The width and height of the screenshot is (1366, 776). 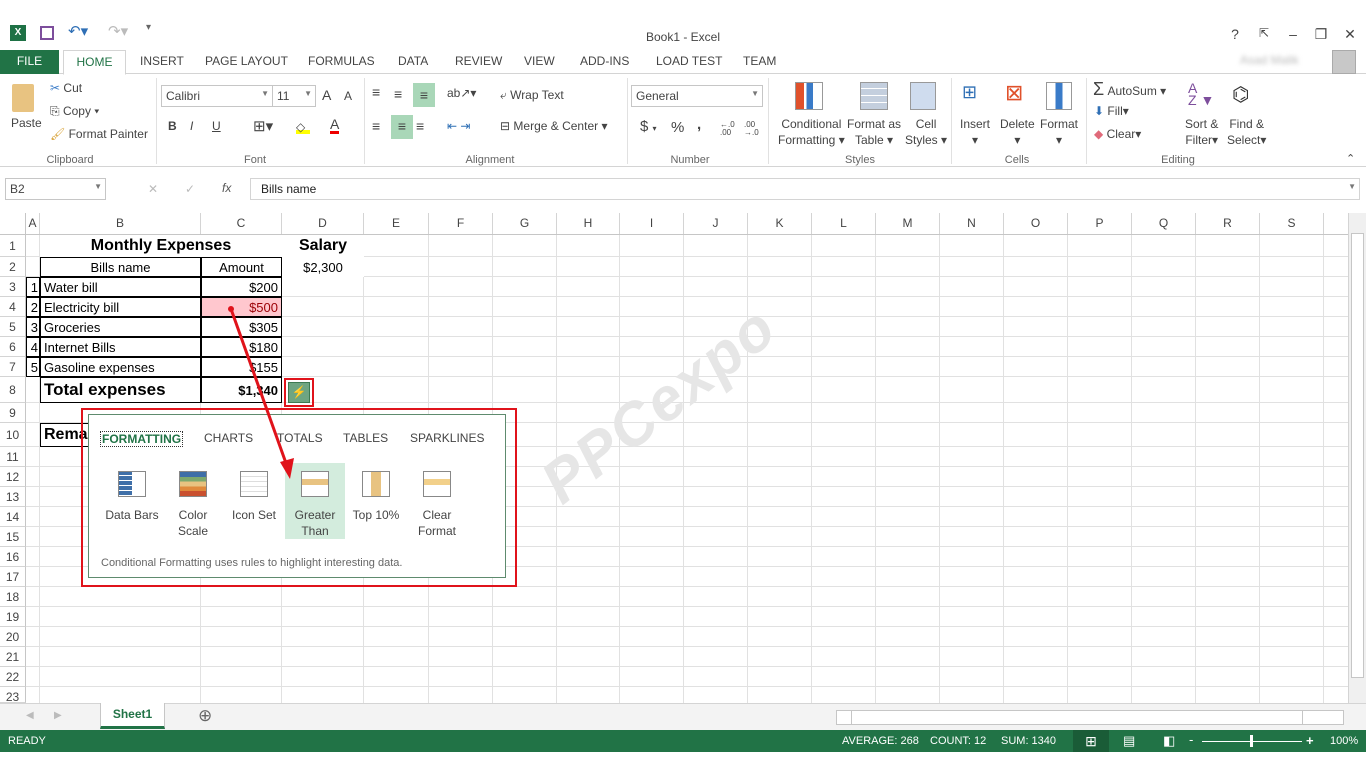 I want to click on select-all-corner, so click(x=13, y=223).